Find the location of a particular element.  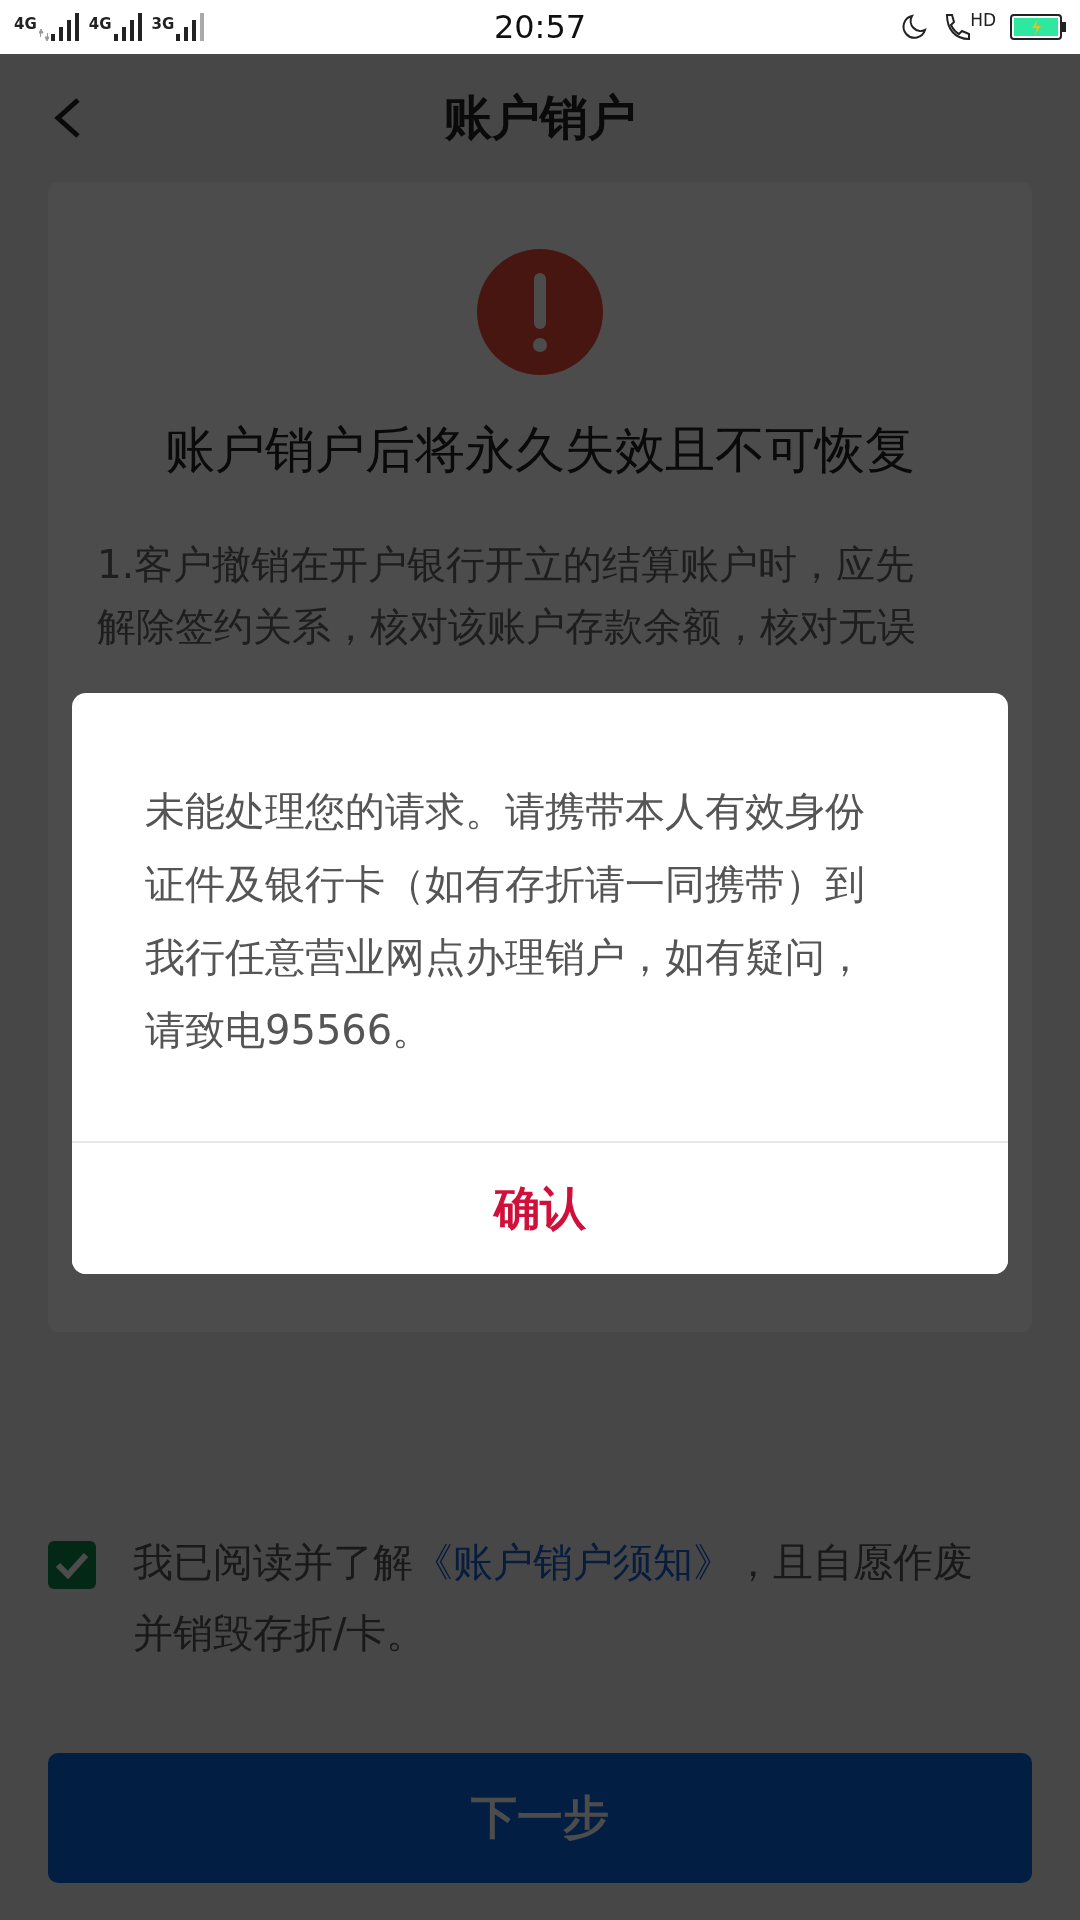

page-title: 账户销户 is located at coordinates (540, 117).